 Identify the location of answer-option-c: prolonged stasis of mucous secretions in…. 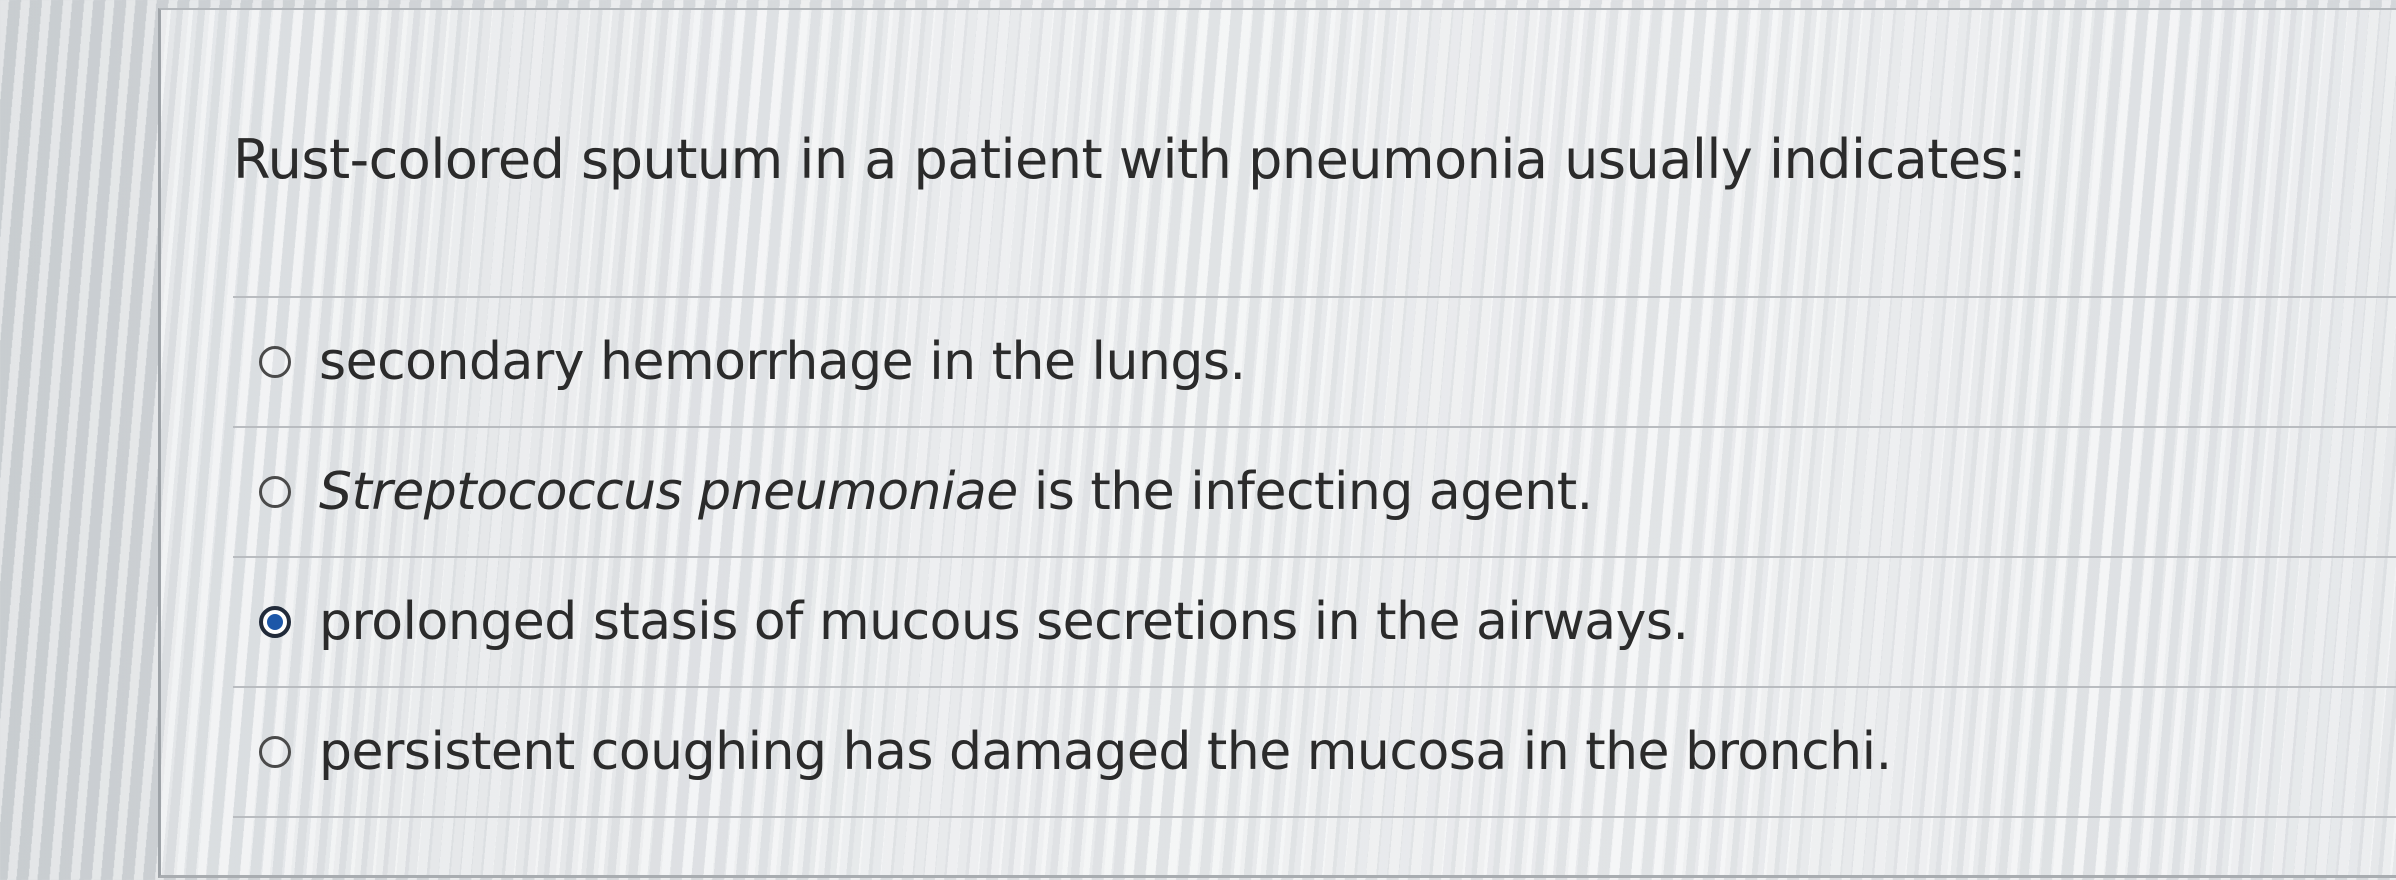
(1314, 623).